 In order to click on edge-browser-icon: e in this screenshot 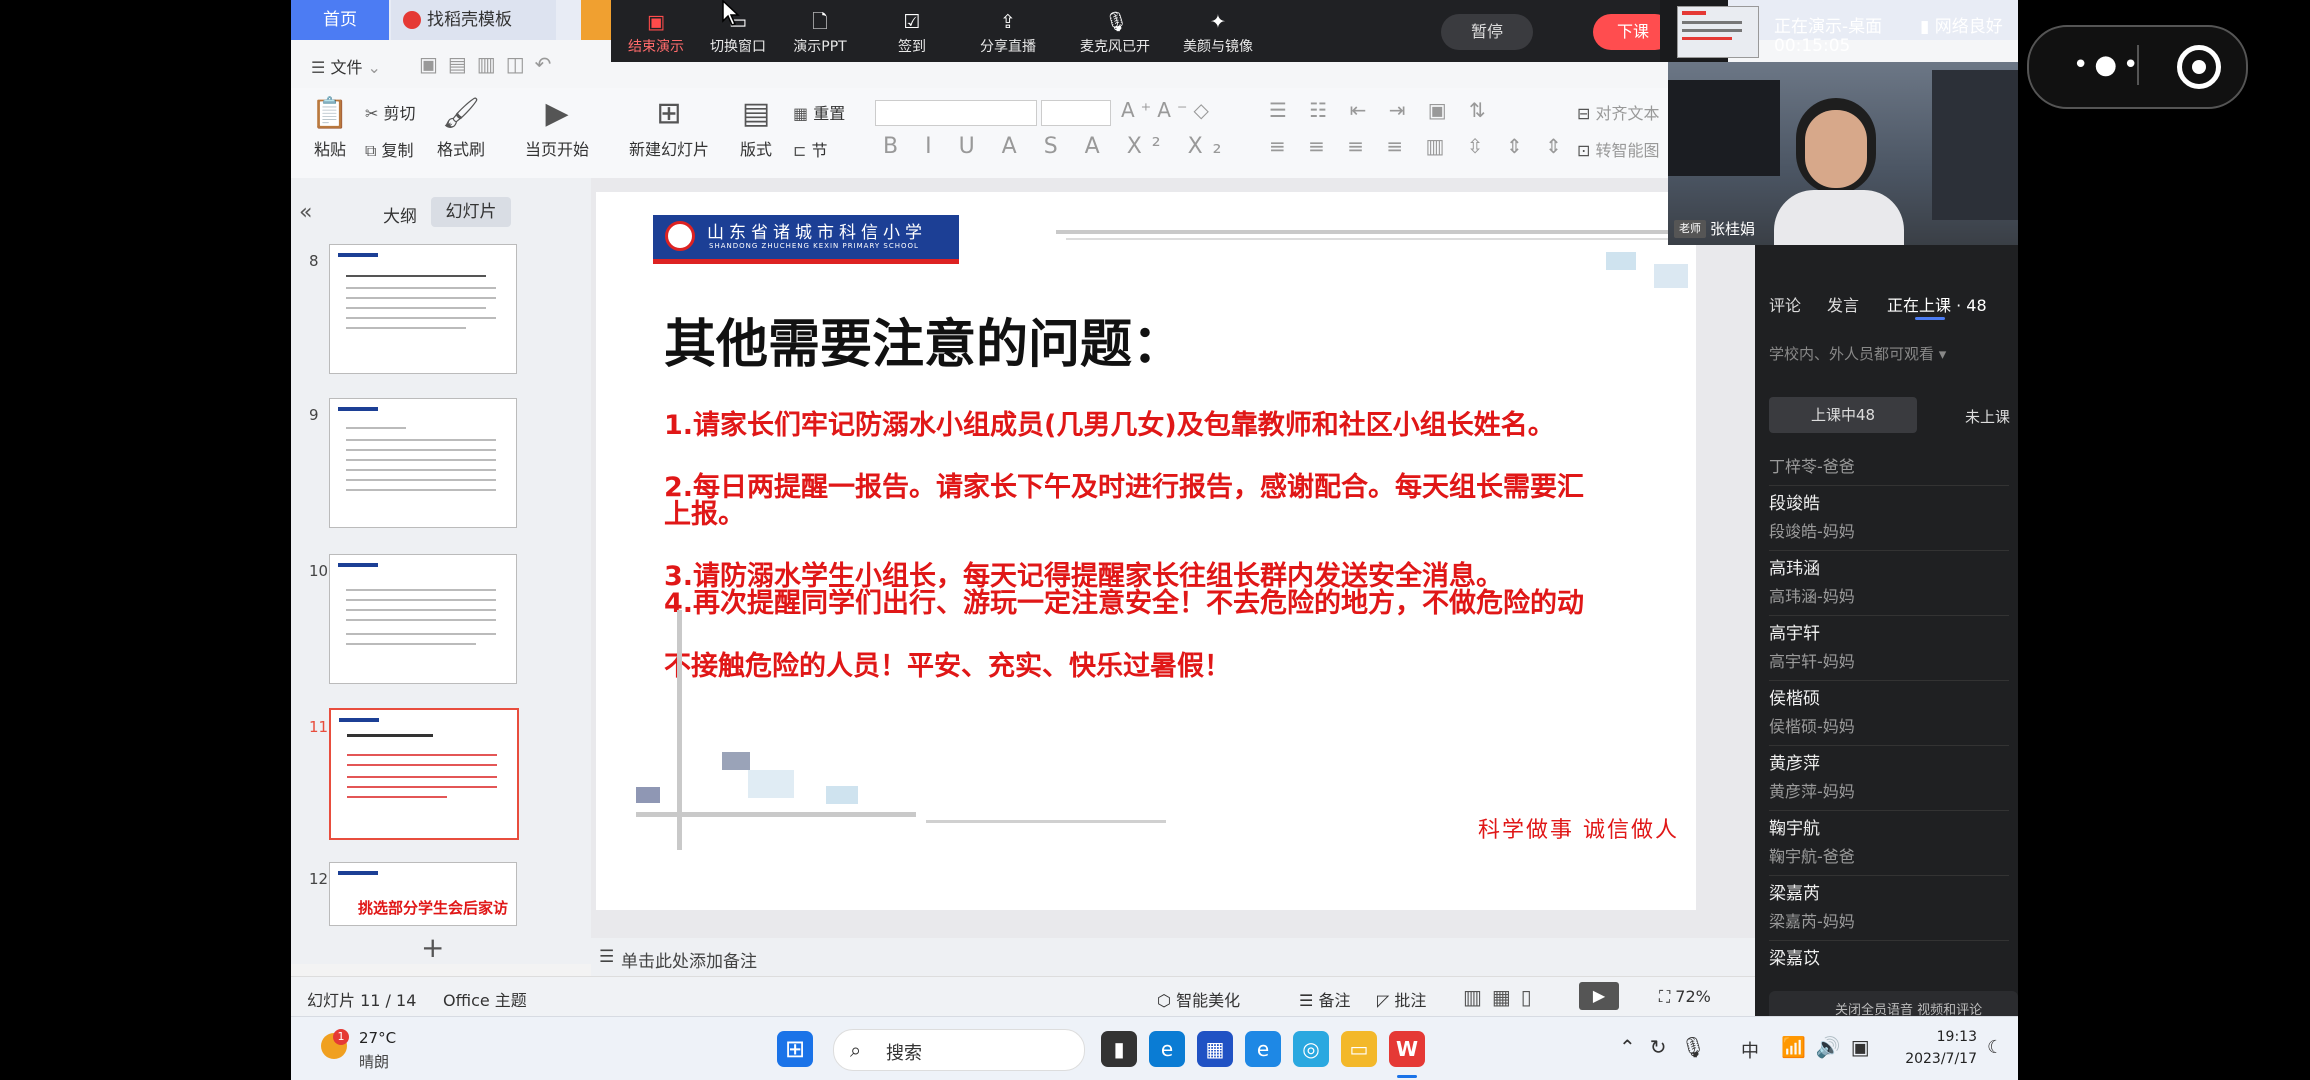, I will do `click(1167, 1049)`.